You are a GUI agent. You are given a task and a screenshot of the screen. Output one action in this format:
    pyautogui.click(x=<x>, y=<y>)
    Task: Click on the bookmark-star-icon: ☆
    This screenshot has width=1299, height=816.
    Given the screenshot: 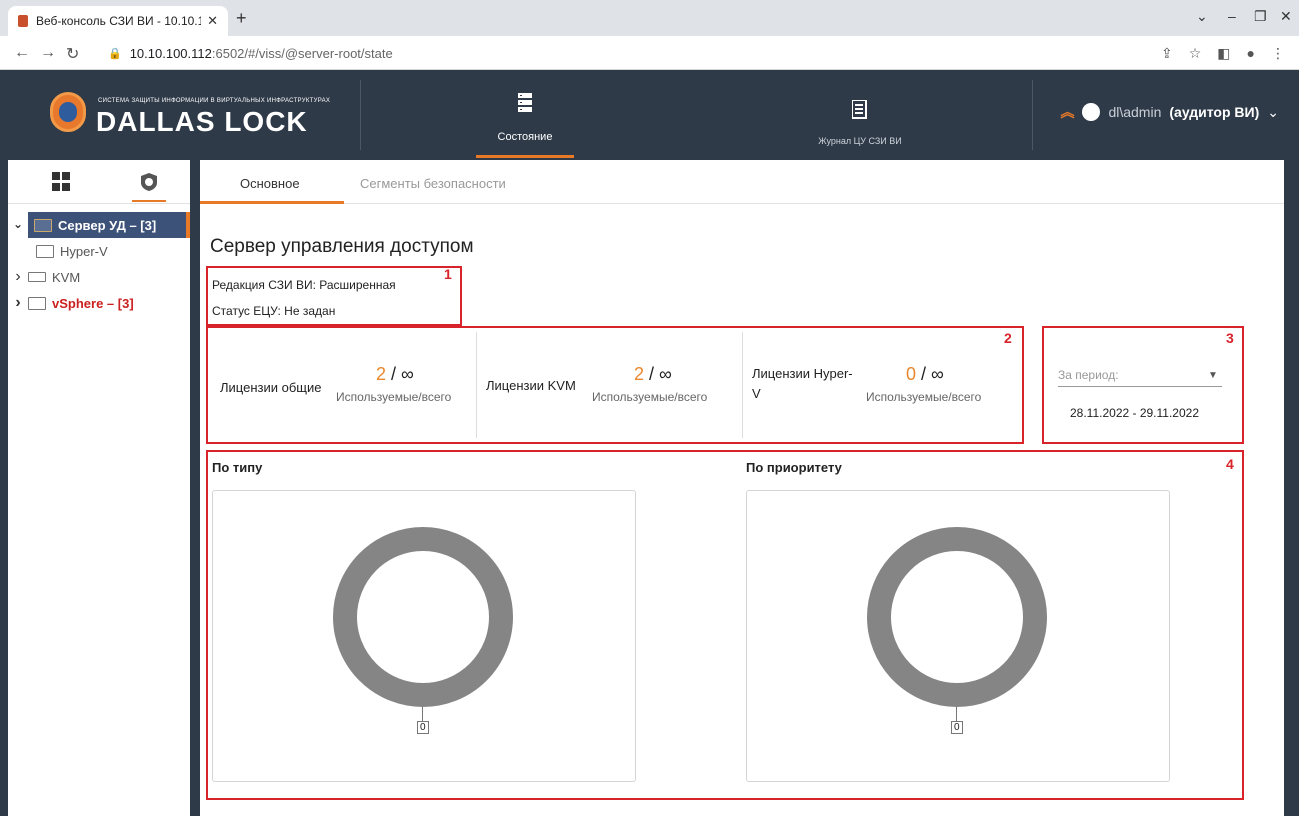 What is the action you would take?
    pyautogui.click(x=1195, y=53)
    